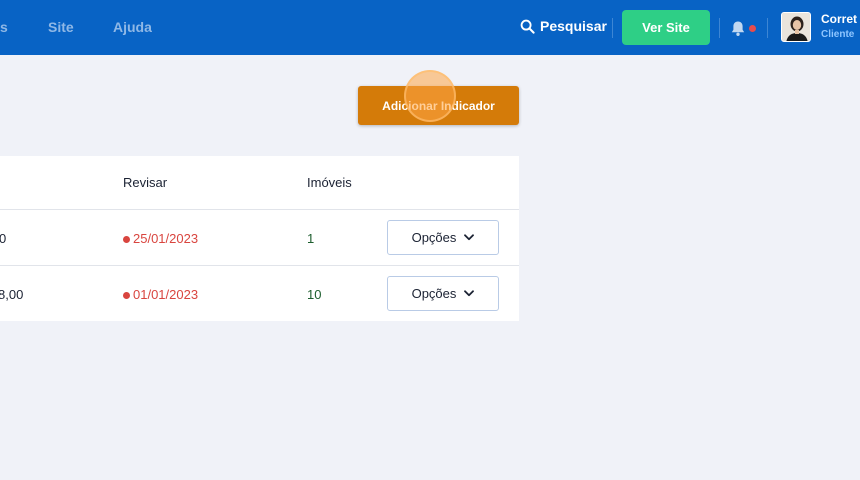 This screenshot has width=860, height=480. What do you see at coordinates (4, 27) in the screenshot?
I see `nav-item-truncated: s` at bounding box center [4, 27].